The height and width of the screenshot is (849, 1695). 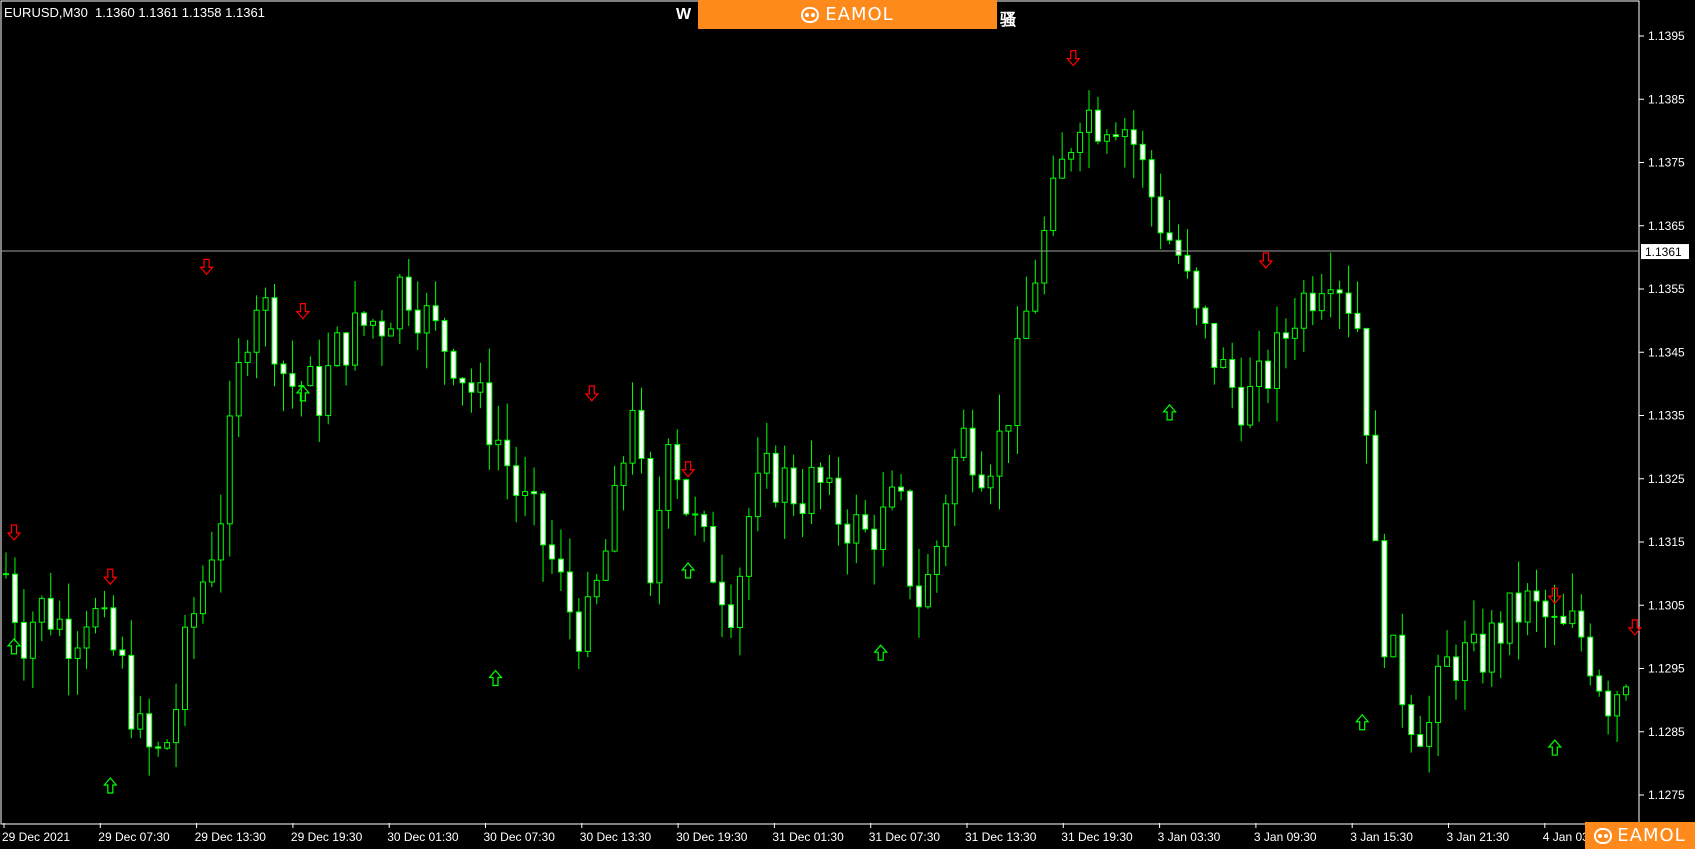 I want to click on y-tick-label: 1.1385, so click(x=1666, y=99).